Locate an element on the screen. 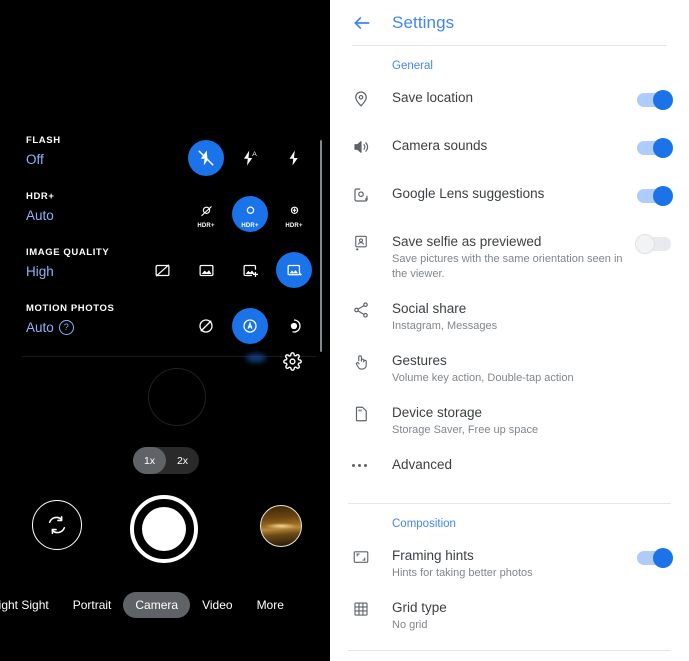 Image resolution: width=689 pixels, height=661 pixels. zoom-option-2x: 2x is located at coordinates (182, 460).